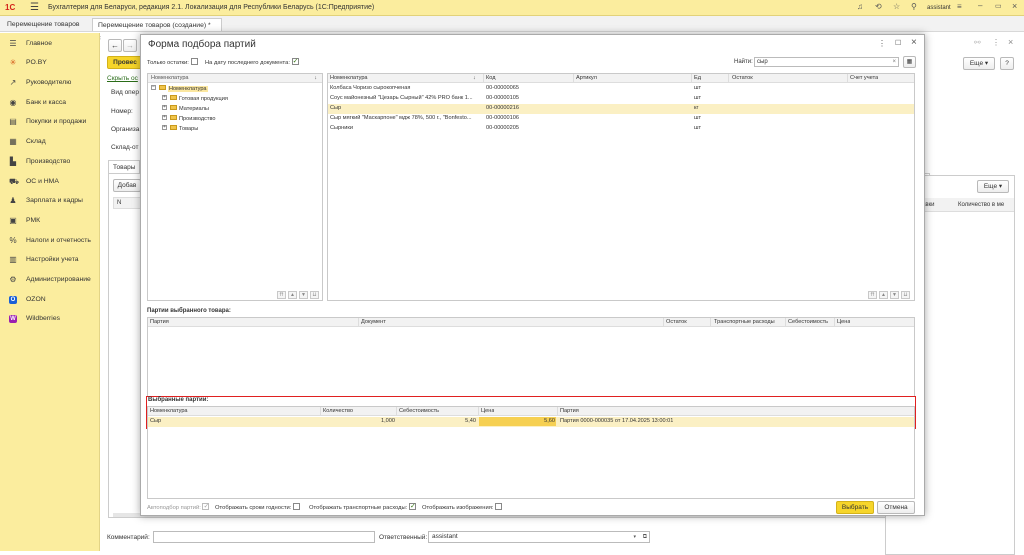 Image resolution: width=1024 pixels, height=555 pixels. I want to click on link-icon: ⚯, so click(977, 42).